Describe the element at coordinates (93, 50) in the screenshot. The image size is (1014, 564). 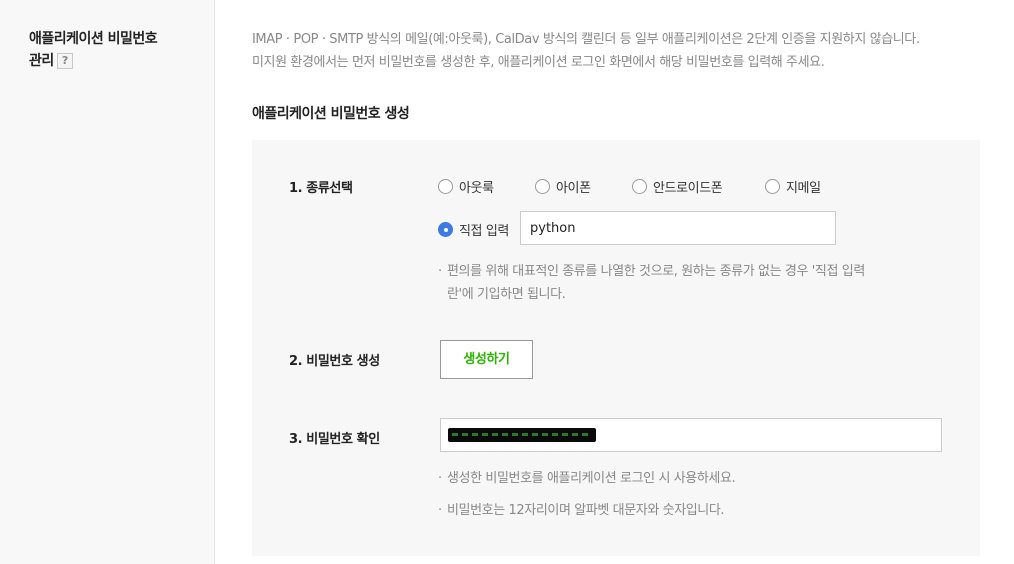
I see `section-title: 애플리케이션 비밀번호 관리?` at that location.